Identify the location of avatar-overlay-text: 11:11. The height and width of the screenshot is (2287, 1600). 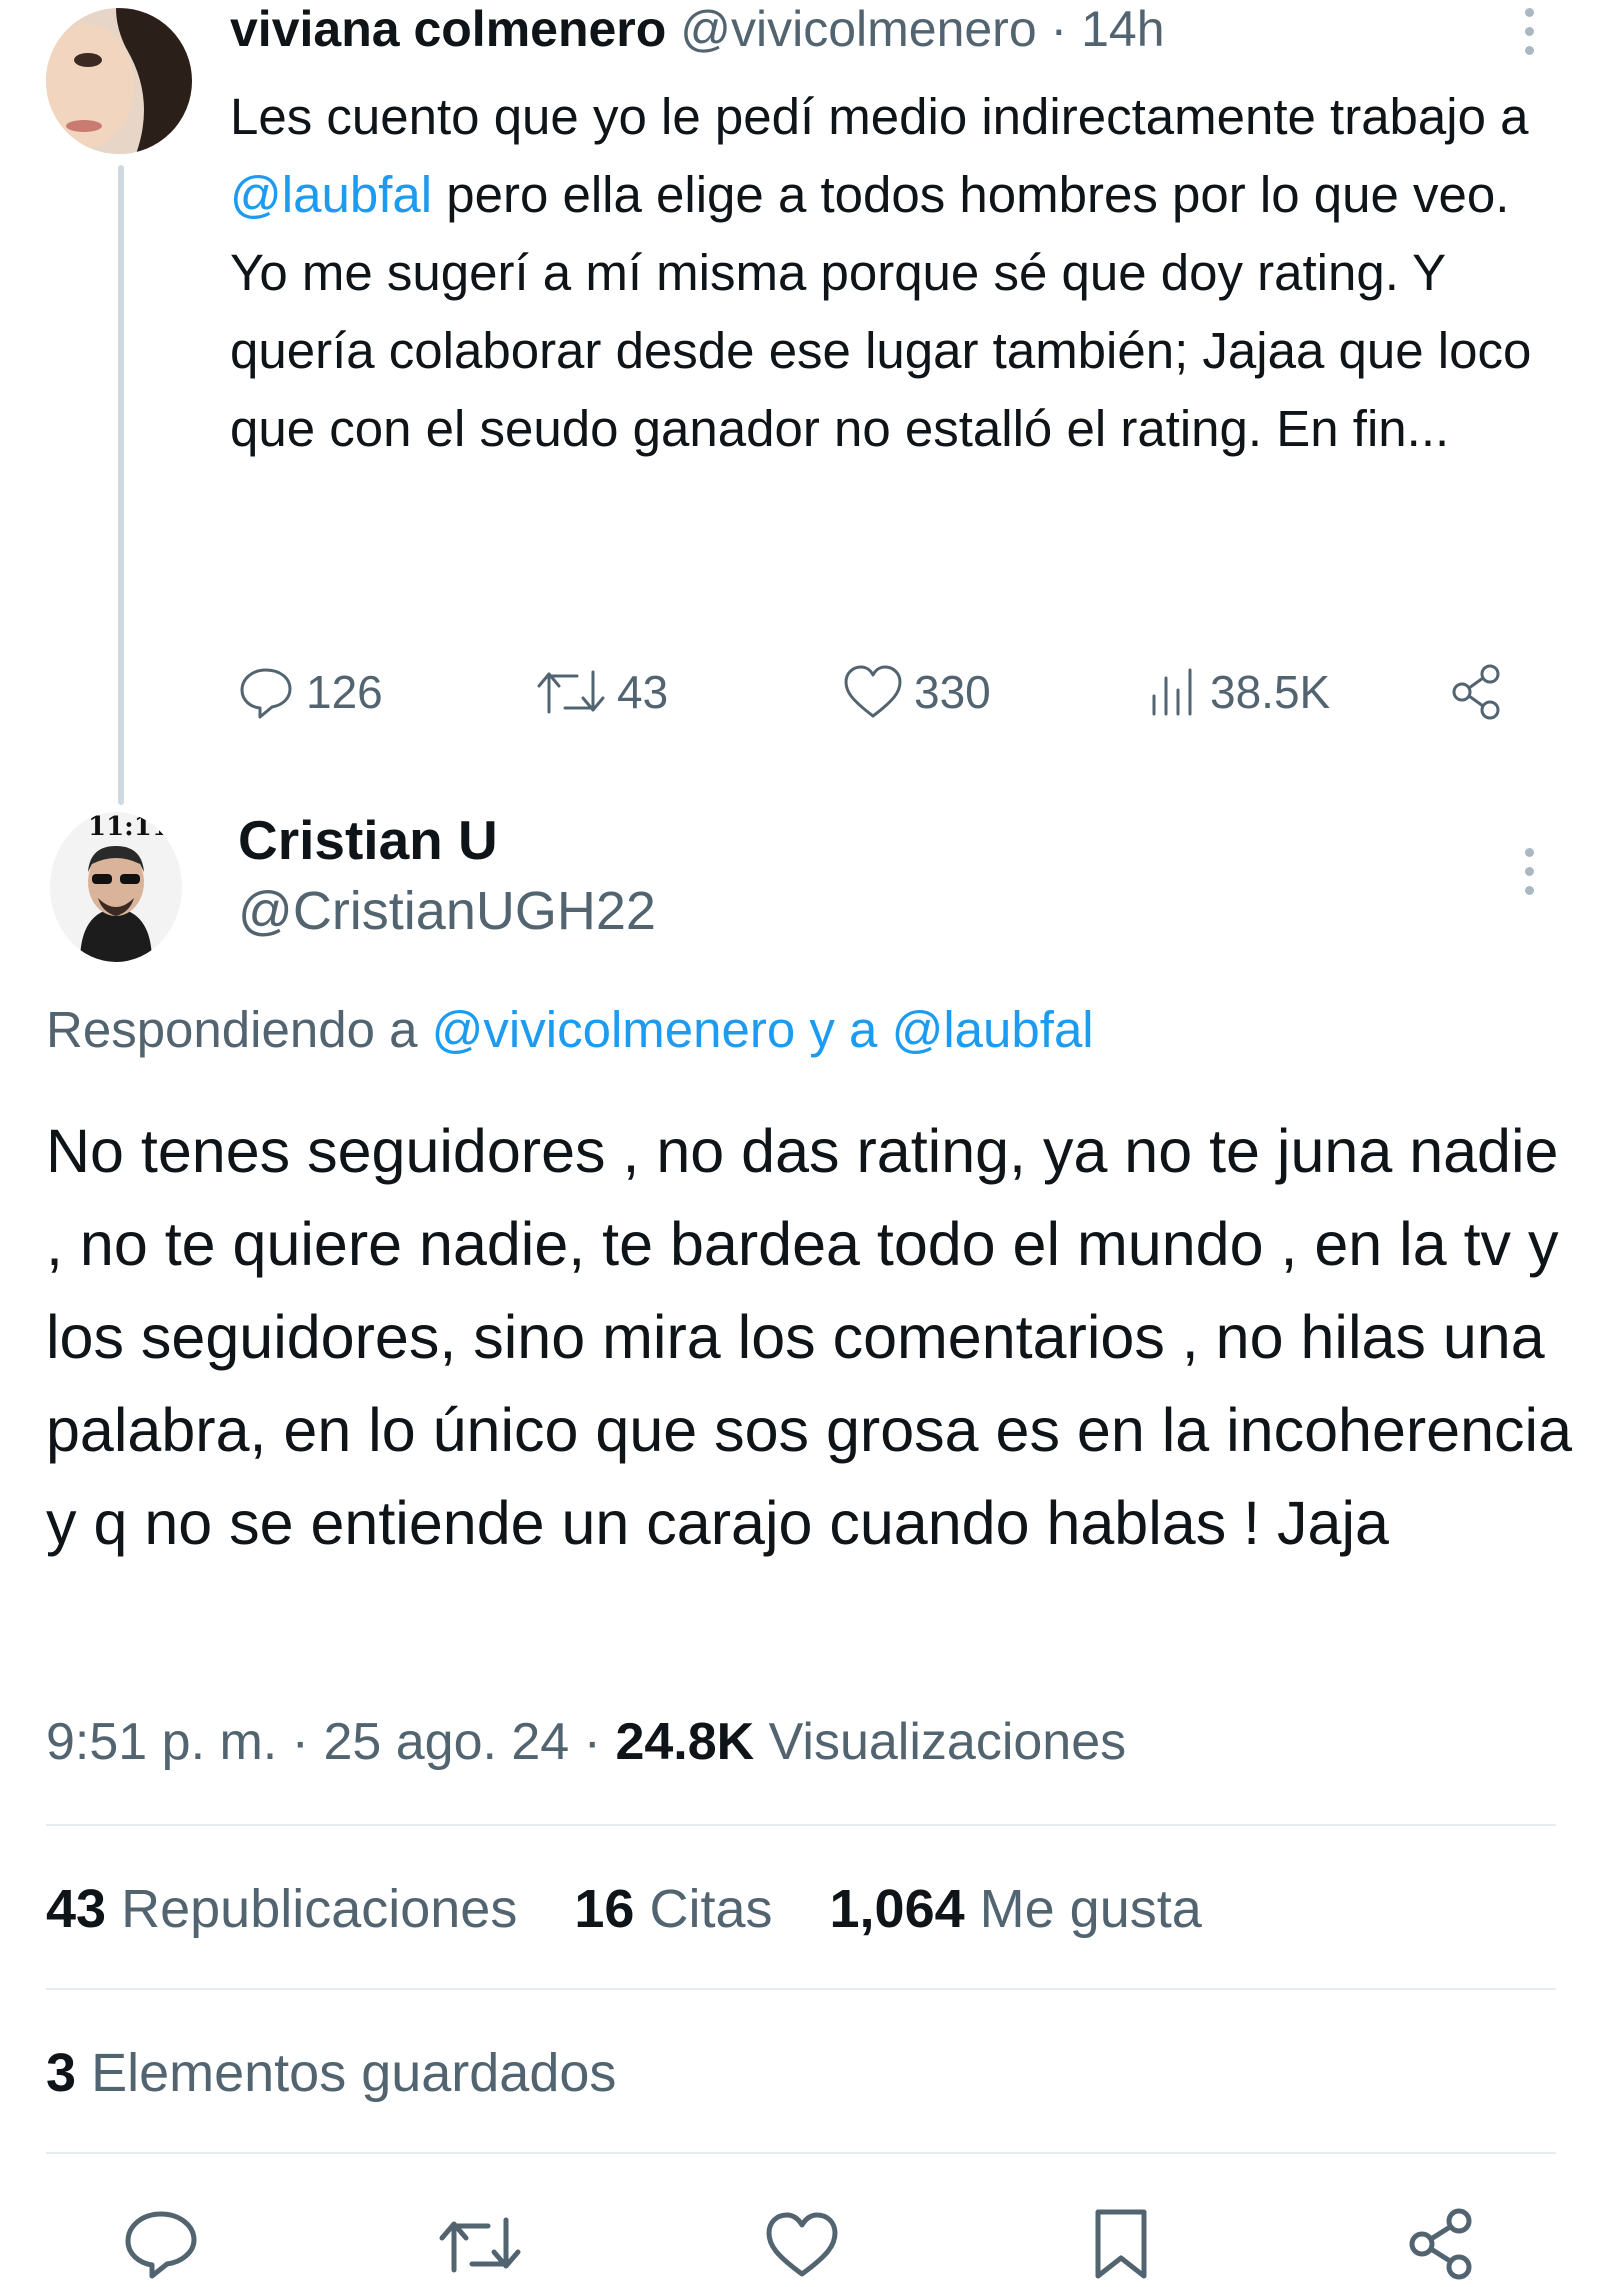
(129, 827).